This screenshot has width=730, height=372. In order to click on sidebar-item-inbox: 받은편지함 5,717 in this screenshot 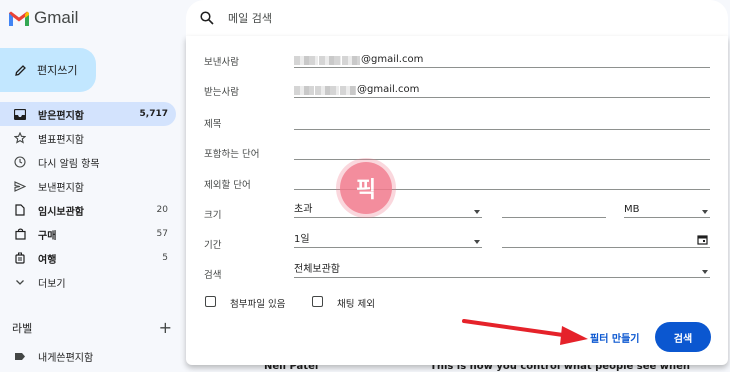, I will do `click(88, 114)`.